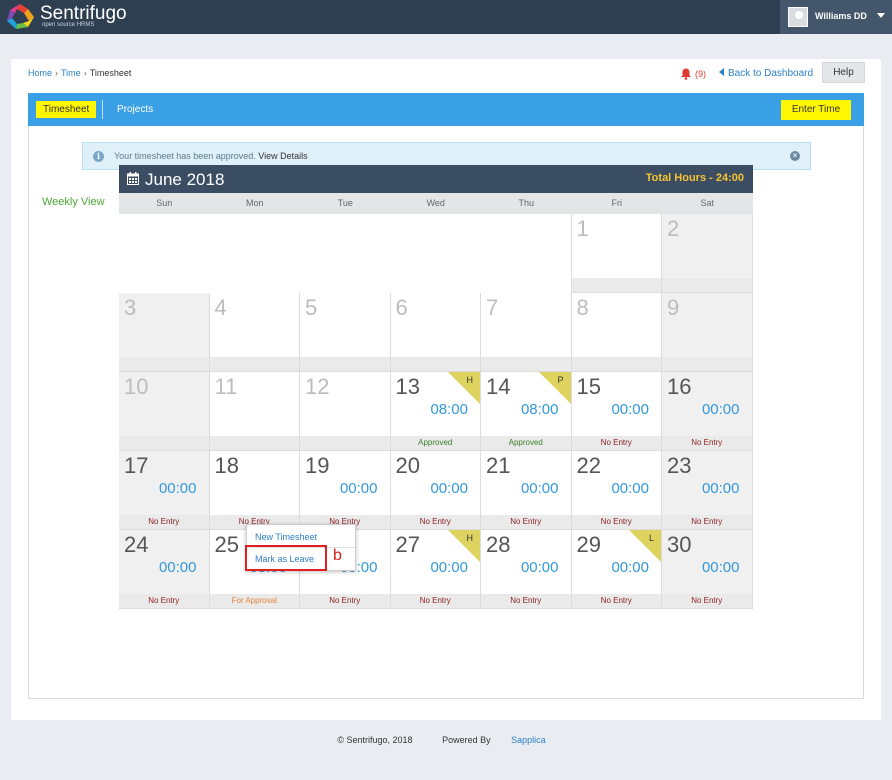 The width and height of the screenshot is (892, 780). Describe the element at coordinates (435, 203) in the screenshot. I see `weekday-wed: Wed` at that location.